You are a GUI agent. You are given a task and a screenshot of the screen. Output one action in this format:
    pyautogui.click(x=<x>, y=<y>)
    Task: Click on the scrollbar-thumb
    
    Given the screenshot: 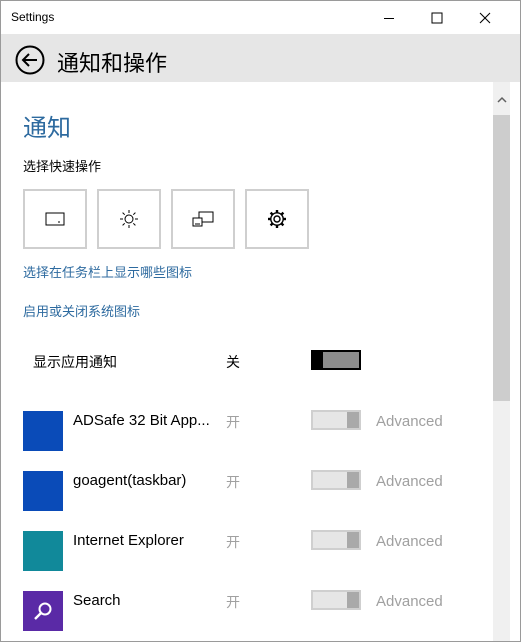 What is the action you would take?
    pyautogui.click(x=501, y=258)
    